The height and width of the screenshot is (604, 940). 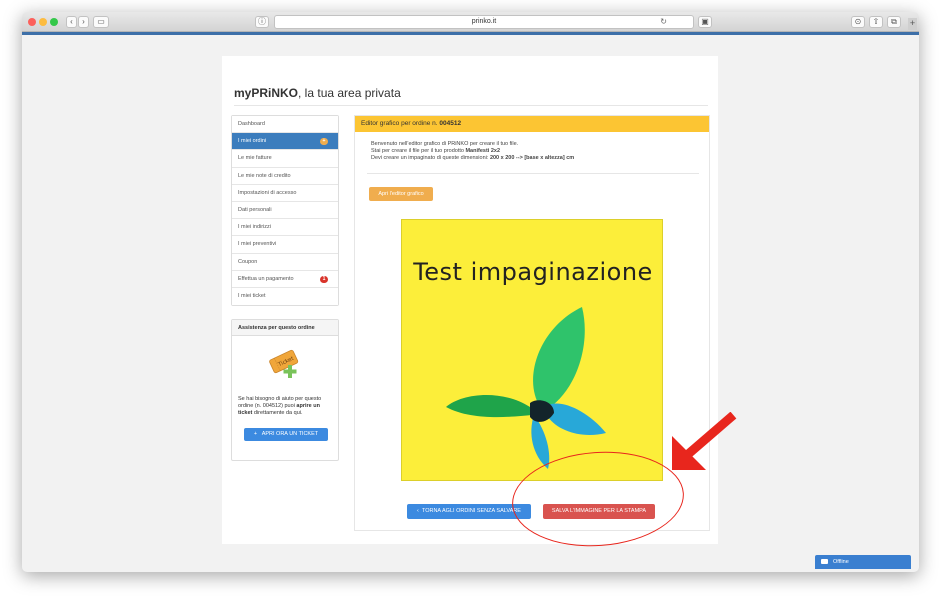 I want to click on sidebar-item-label: Impostazioni di accesso, so click(x=267, y=192).